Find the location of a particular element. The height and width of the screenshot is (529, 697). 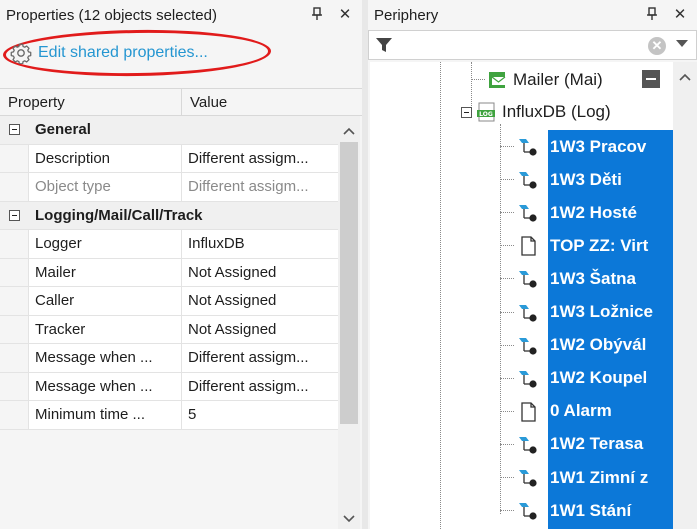

tree-node-label: TOP ZZ: Virt is located at coordinates (599, 245).